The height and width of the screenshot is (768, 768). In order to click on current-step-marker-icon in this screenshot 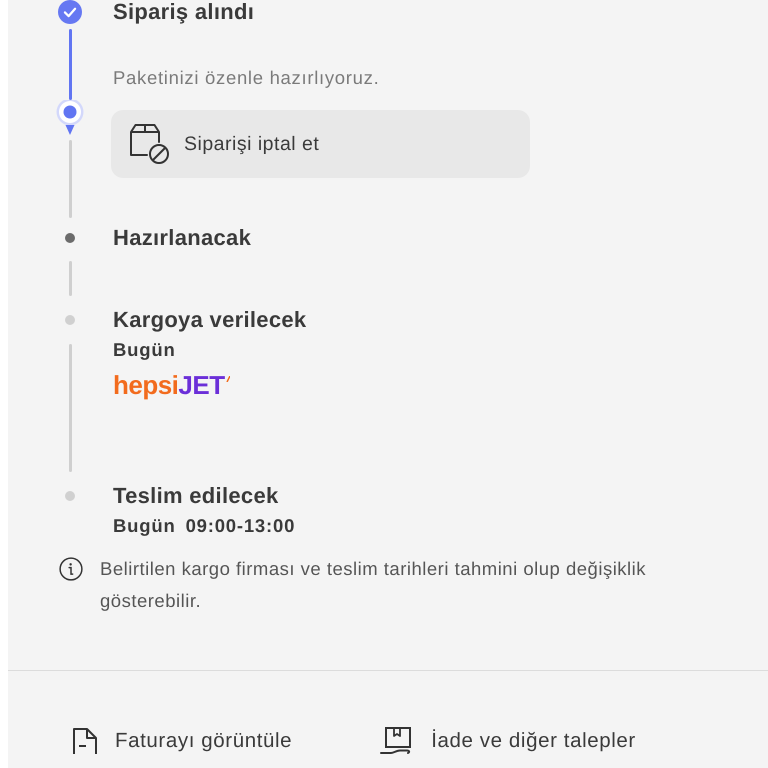, I will do `click(70, 118)`.